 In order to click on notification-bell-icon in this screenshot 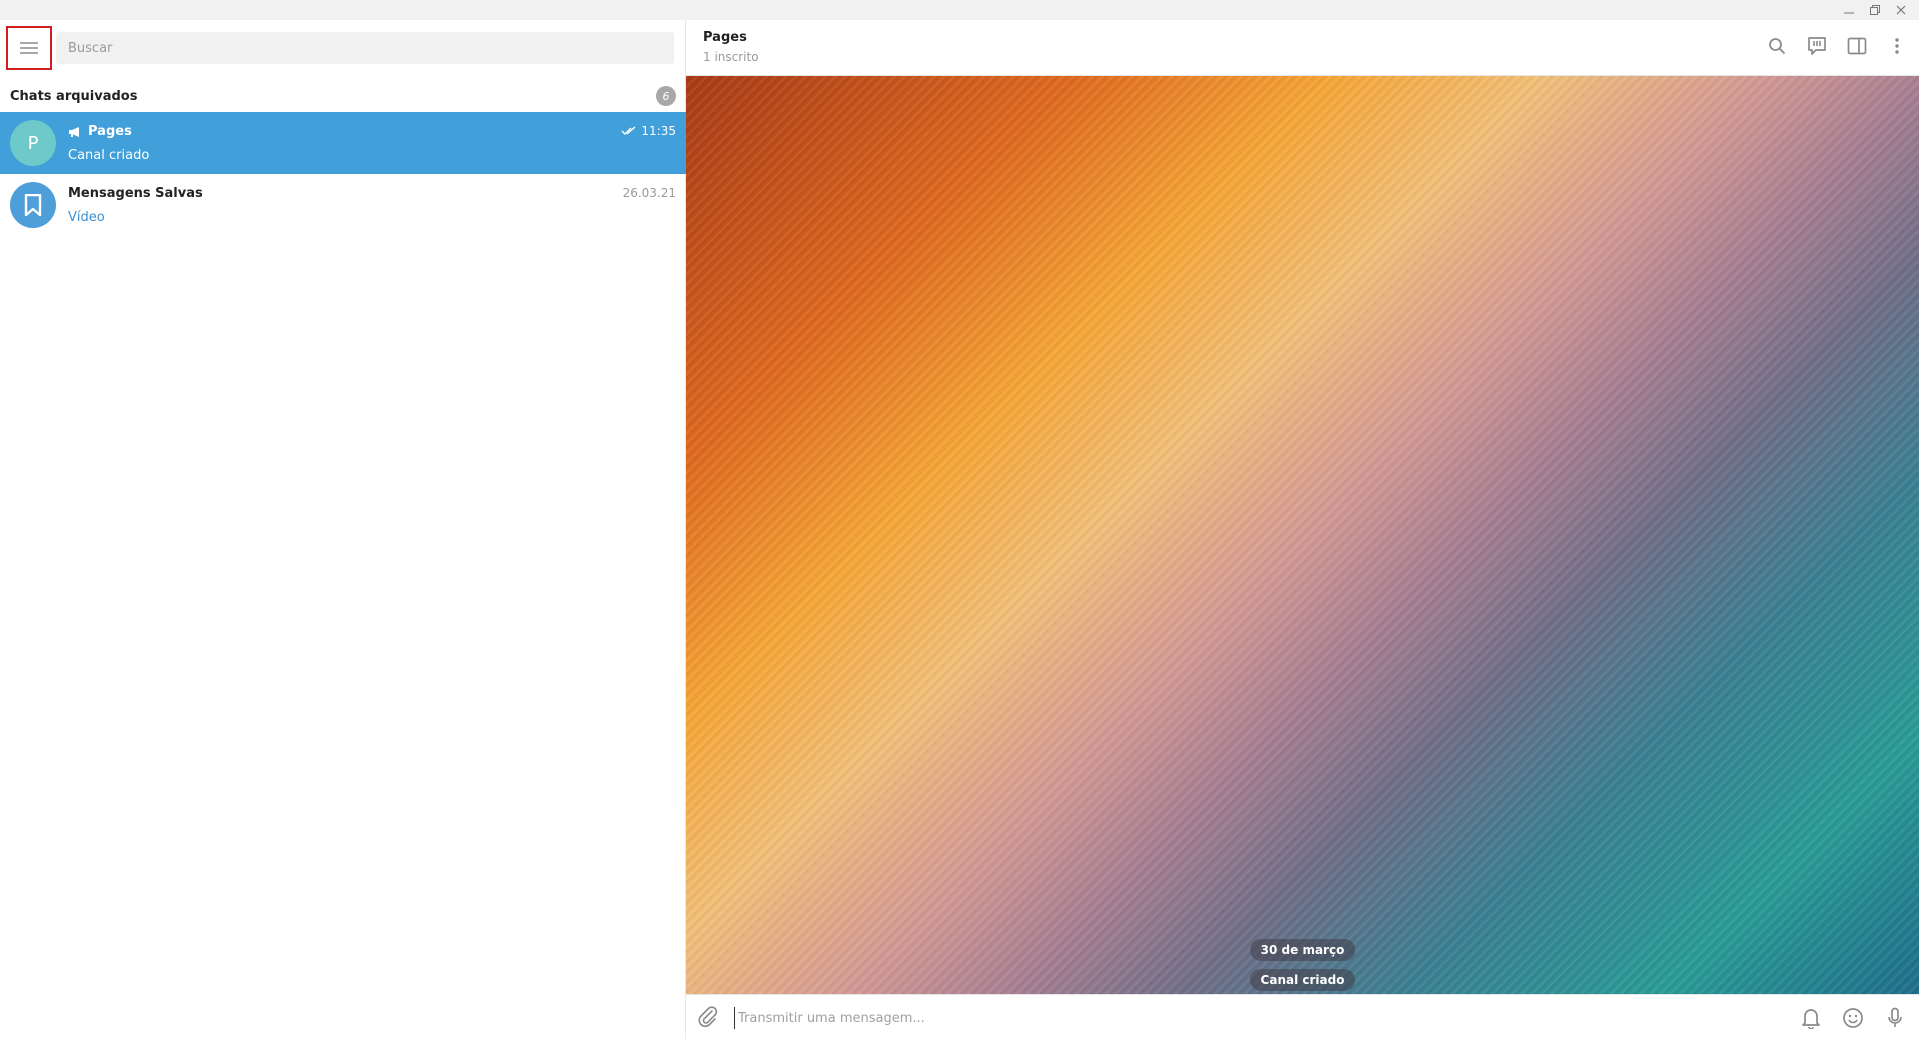, I will do `click(1811, 1018)`.